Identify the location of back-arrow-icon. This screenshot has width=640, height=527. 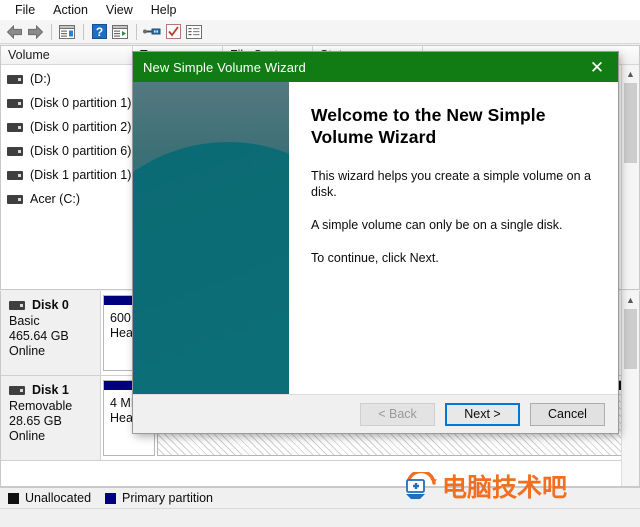
(14, 32).